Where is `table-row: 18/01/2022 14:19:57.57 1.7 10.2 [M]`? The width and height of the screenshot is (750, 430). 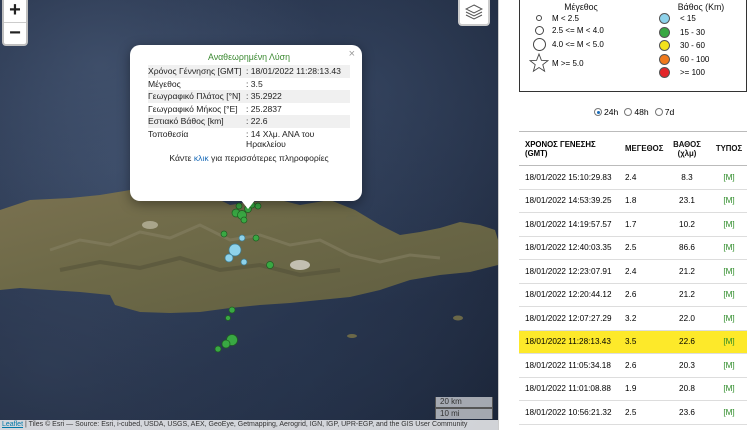 table-row: 18/01/2022 14:19:57.57 1.7 10.2 [M] is located at coordinates (633, 225).